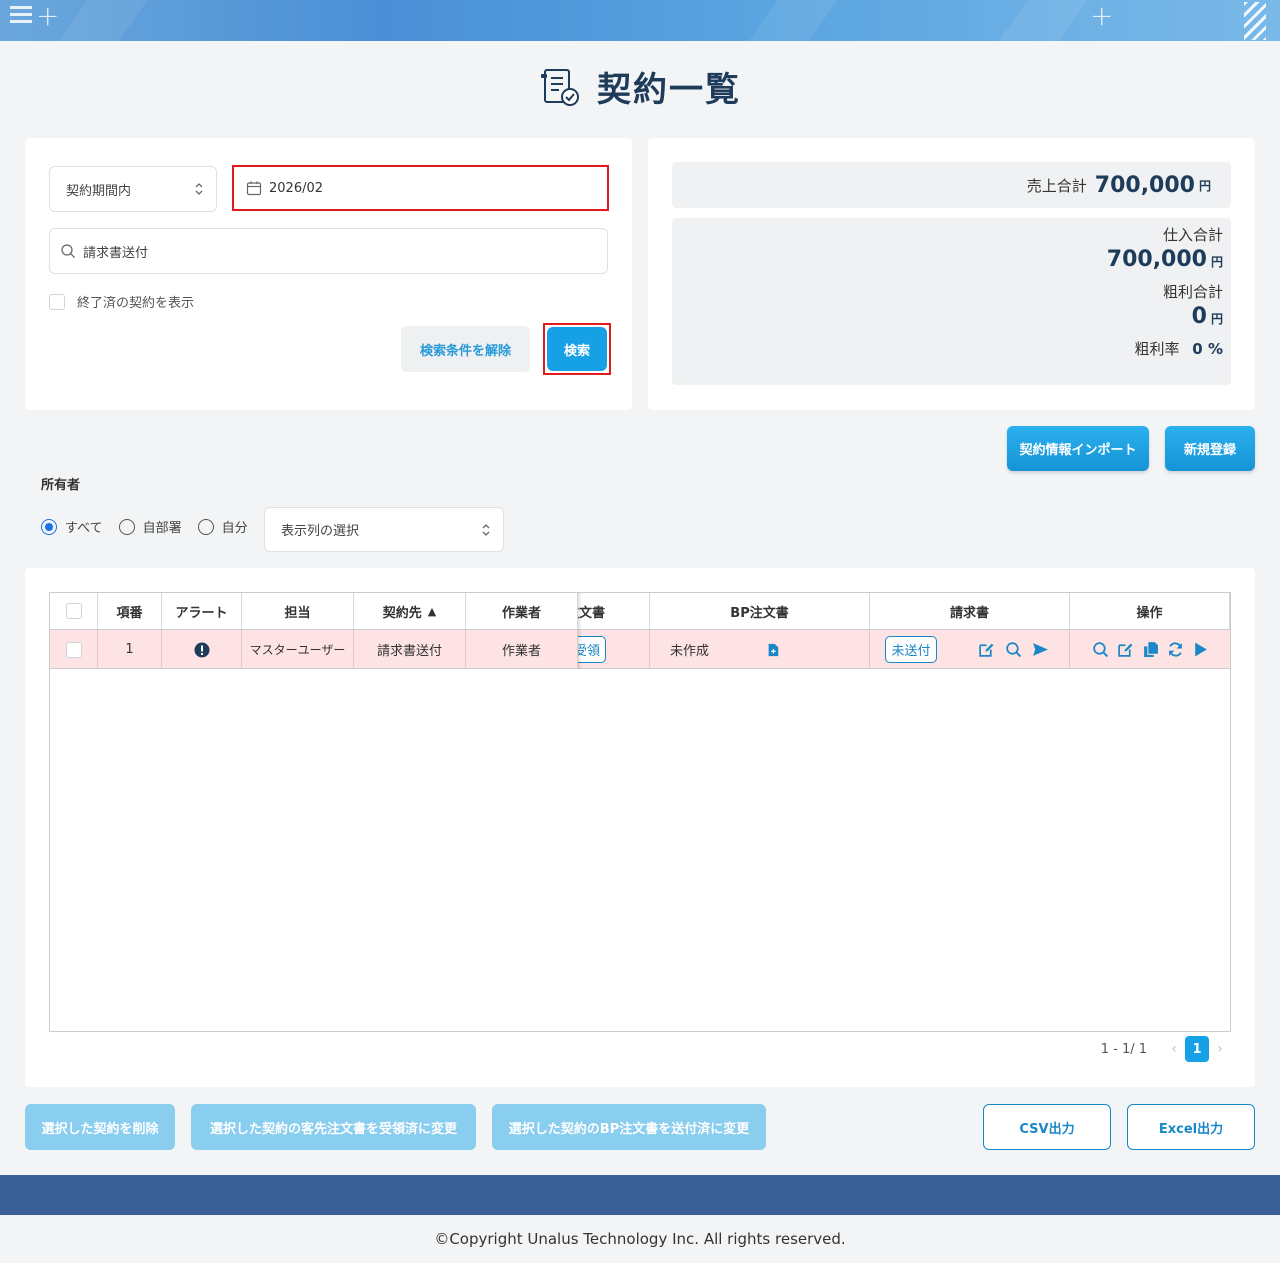  Describe the element at coordinates (1157, 349) in the screenshot. I see `profit-rate-label: 粗利率` at that location.